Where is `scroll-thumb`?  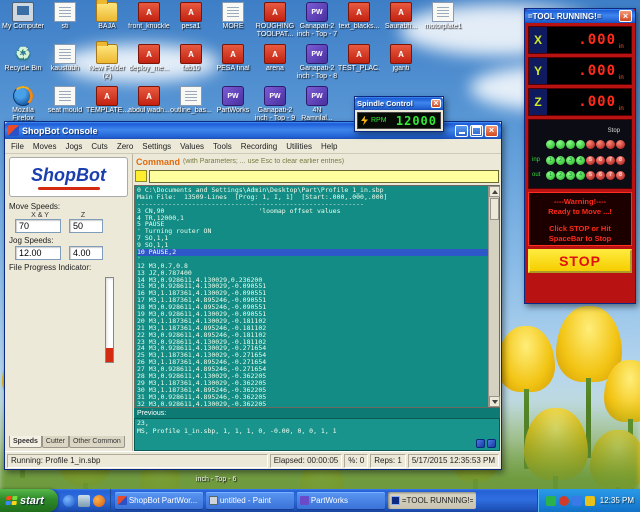
scroll-thumb is located at coordinates (494, 209).